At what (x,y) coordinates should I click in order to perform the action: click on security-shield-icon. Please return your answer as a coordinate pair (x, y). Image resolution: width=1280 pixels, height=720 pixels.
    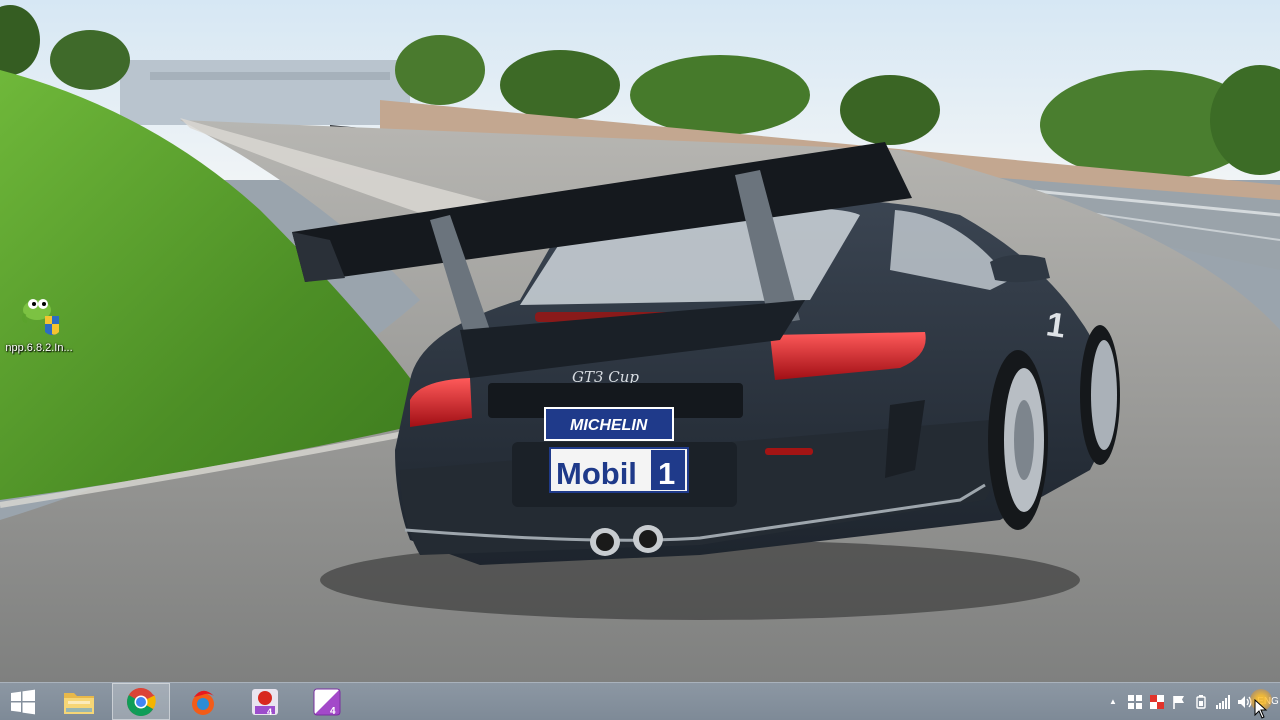
    Looking at the image, I should click on (1157, 701).